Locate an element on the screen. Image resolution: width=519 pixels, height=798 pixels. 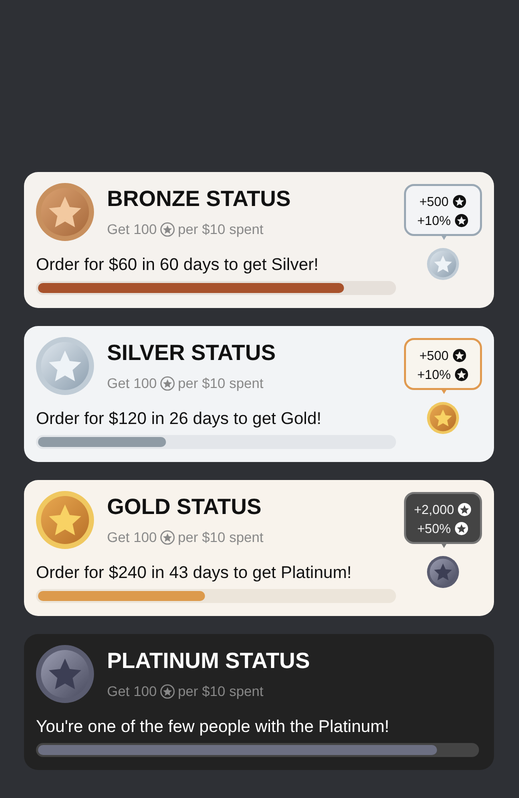
bonus-text: +2,000 is located at coordinates (434, 509).